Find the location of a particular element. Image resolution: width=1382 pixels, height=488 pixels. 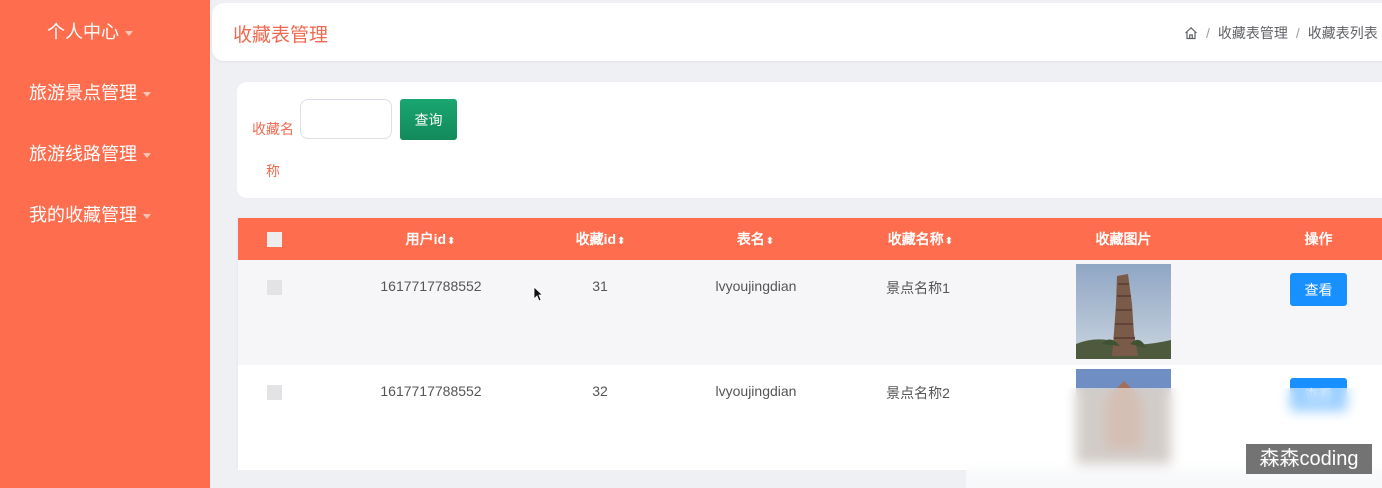

table-header: 用户id⬍ 收藏id⬍ 表名⬍ 收藏名称⬍ 收藏图片 操作 is located at coordinates (810, 239).